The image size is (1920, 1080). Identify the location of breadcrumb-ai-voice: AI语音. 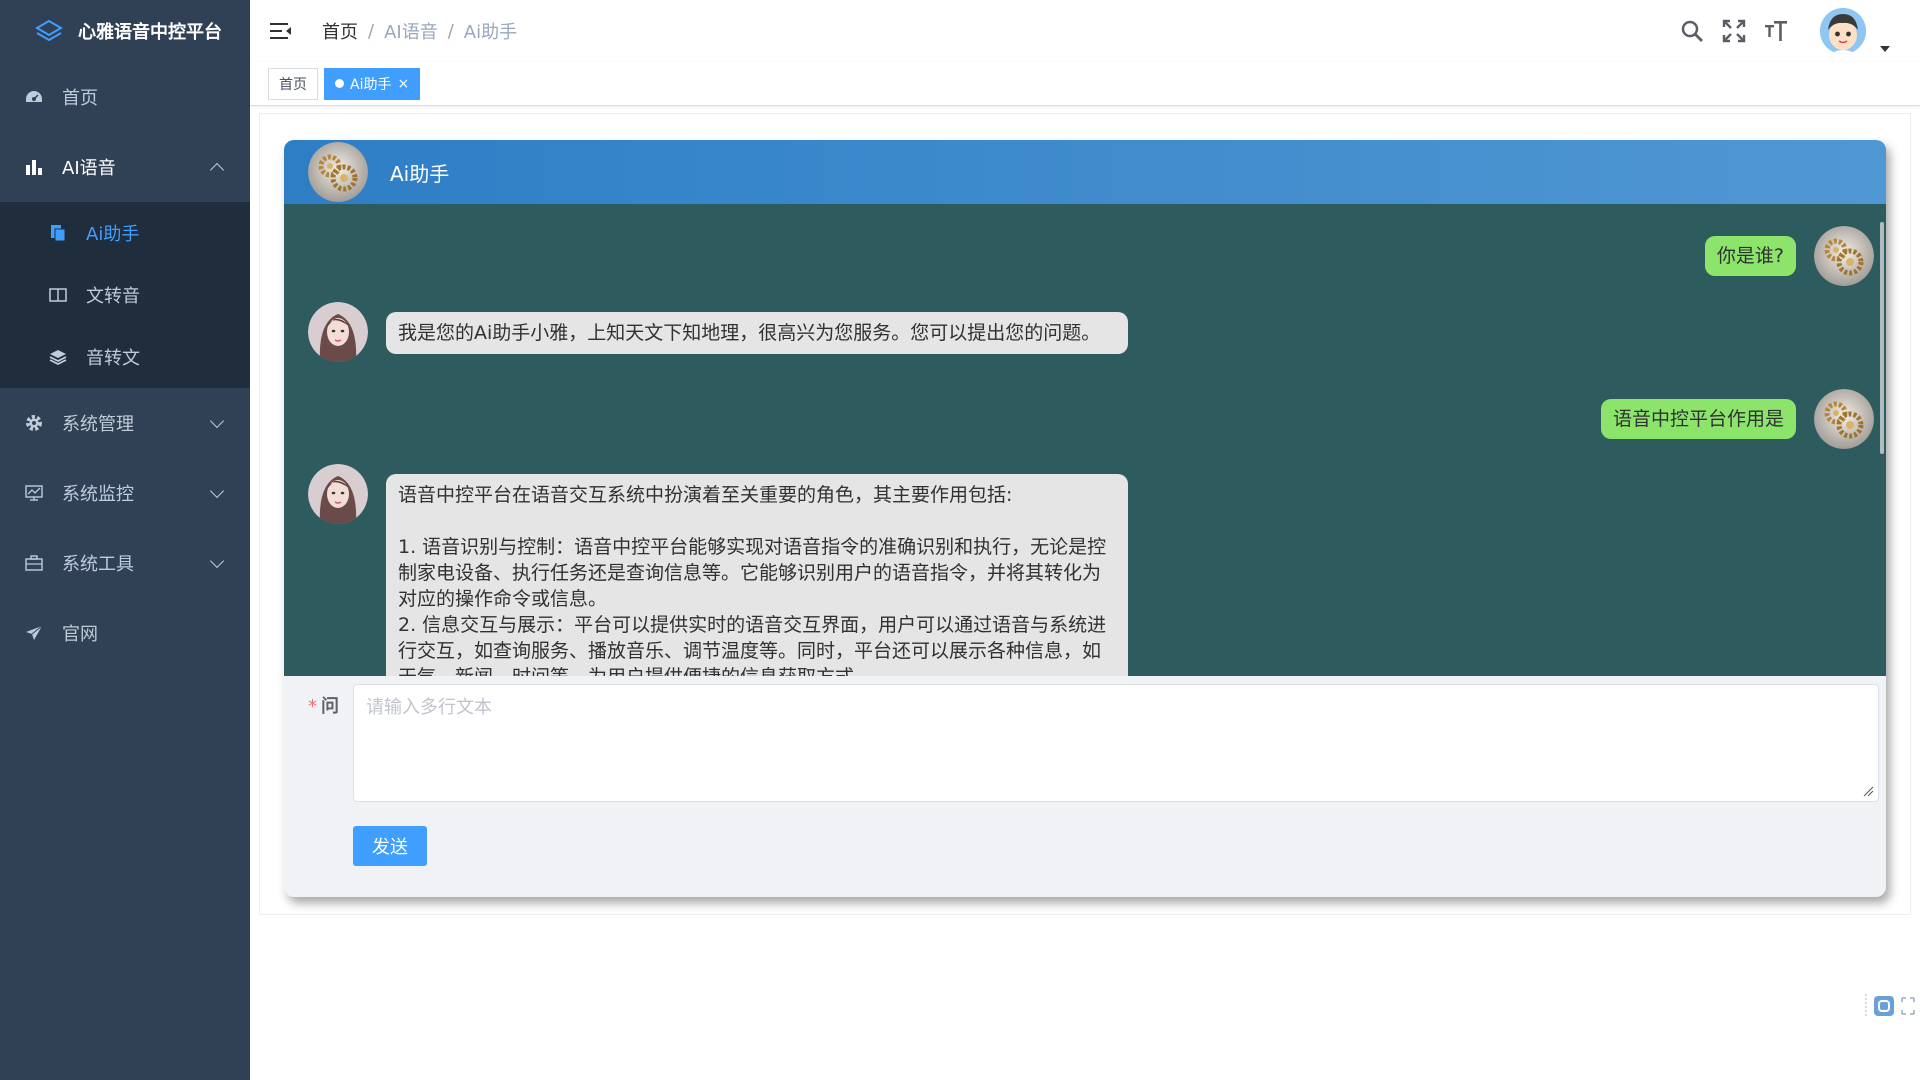
(411, 32).